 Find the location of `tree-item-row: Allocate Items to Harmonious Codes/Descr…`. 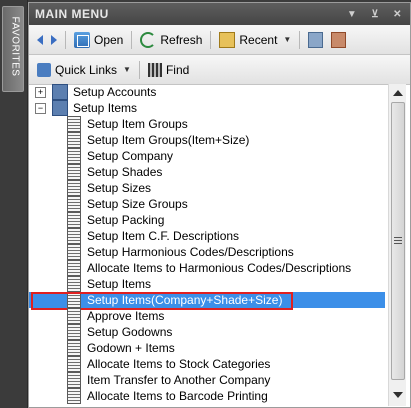

tree-item-row: Allocate Items to Harmonious Codes/Descr… is located at coordinates (207, 268).